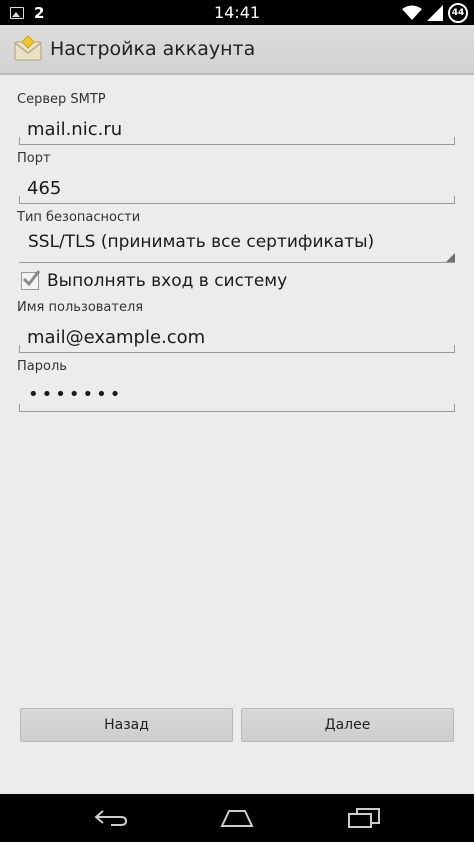  I want to click on password-input: •••••••, so click(75, 394).